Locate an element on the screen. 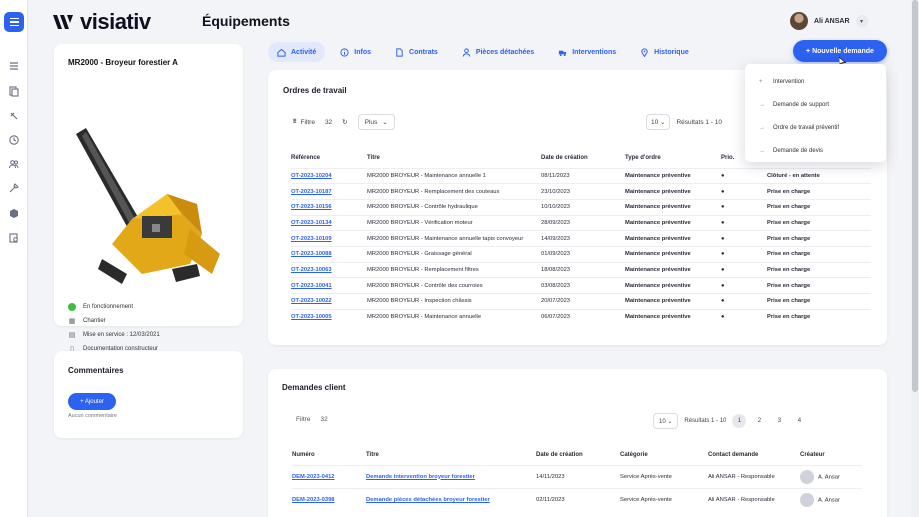 This screenshot has height=517, width=919. table-cell: OT-2023-10187 is located at coordinates (329, 191).